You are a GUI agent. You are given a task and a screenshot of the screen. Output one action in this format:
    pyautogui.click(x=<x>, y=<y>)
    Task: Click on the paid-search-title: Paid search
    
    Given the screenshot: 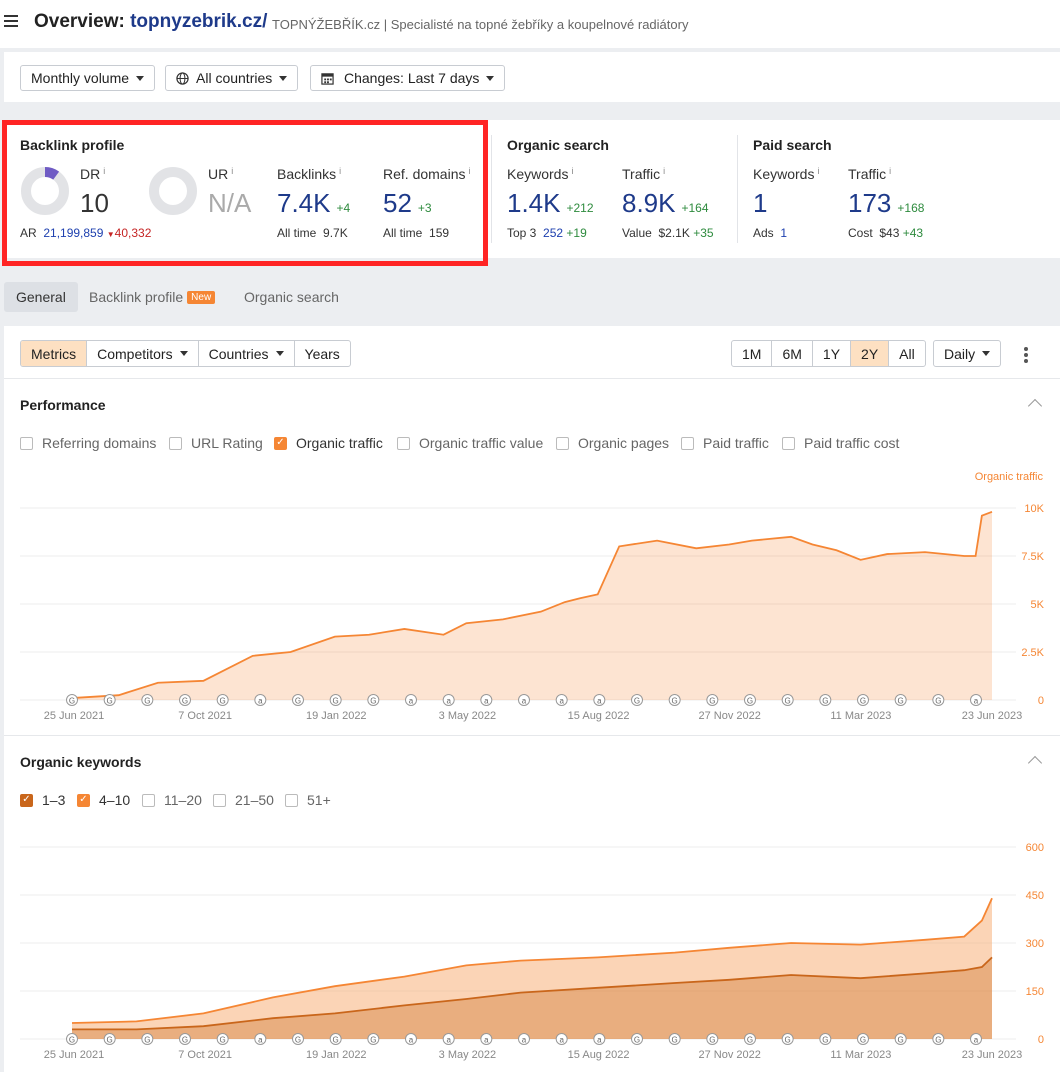 What is the action you would take?
    pyautogui.click(x=792, y=145)
    